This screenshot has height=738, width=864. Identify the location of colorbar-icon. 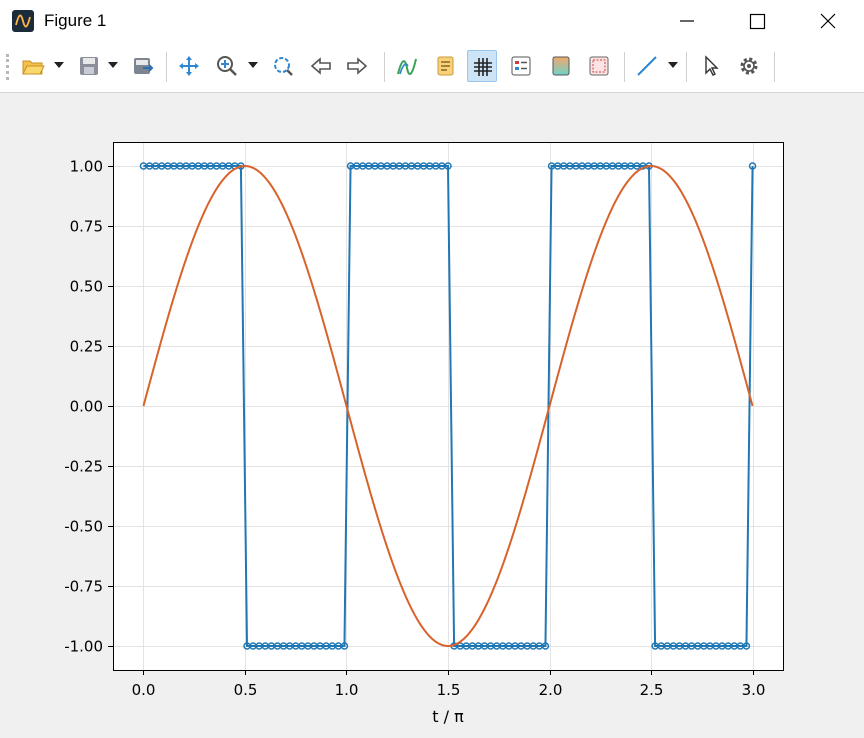
(561, 66).